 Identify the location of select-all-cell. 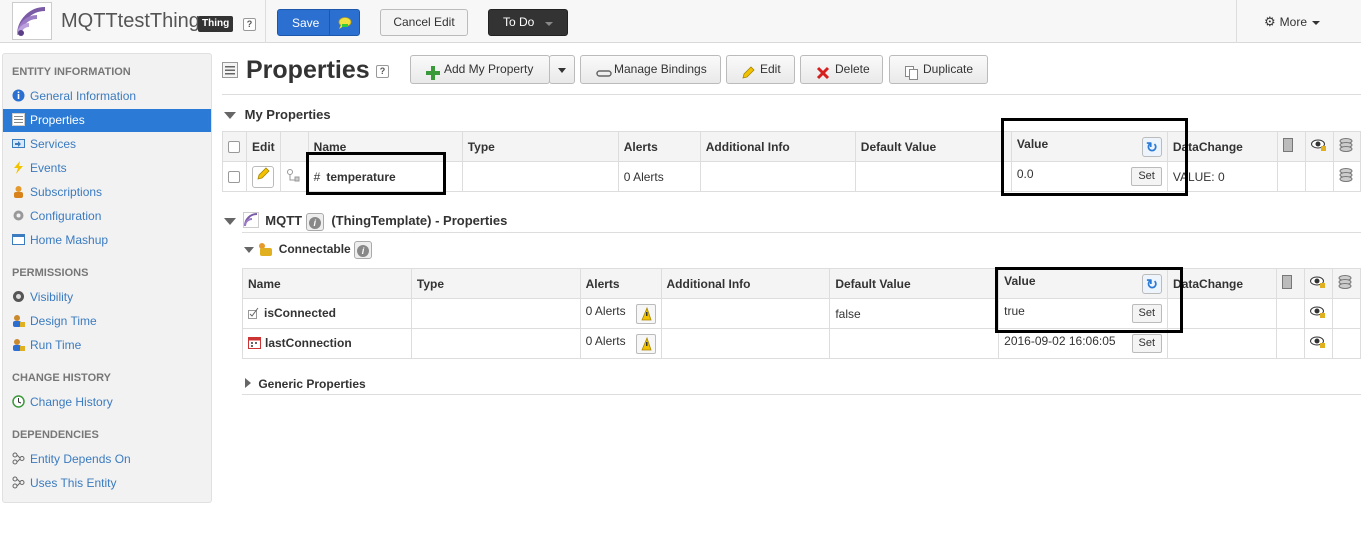
(234, 146).